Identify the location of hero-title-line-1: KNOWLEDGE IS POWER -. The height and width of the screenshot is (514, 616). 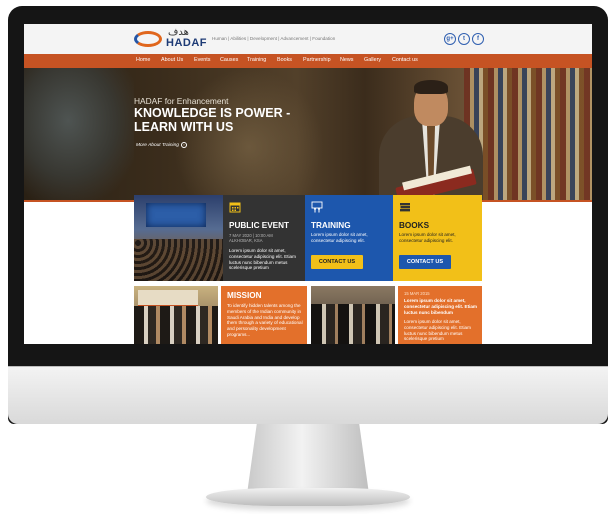
(212, 113).